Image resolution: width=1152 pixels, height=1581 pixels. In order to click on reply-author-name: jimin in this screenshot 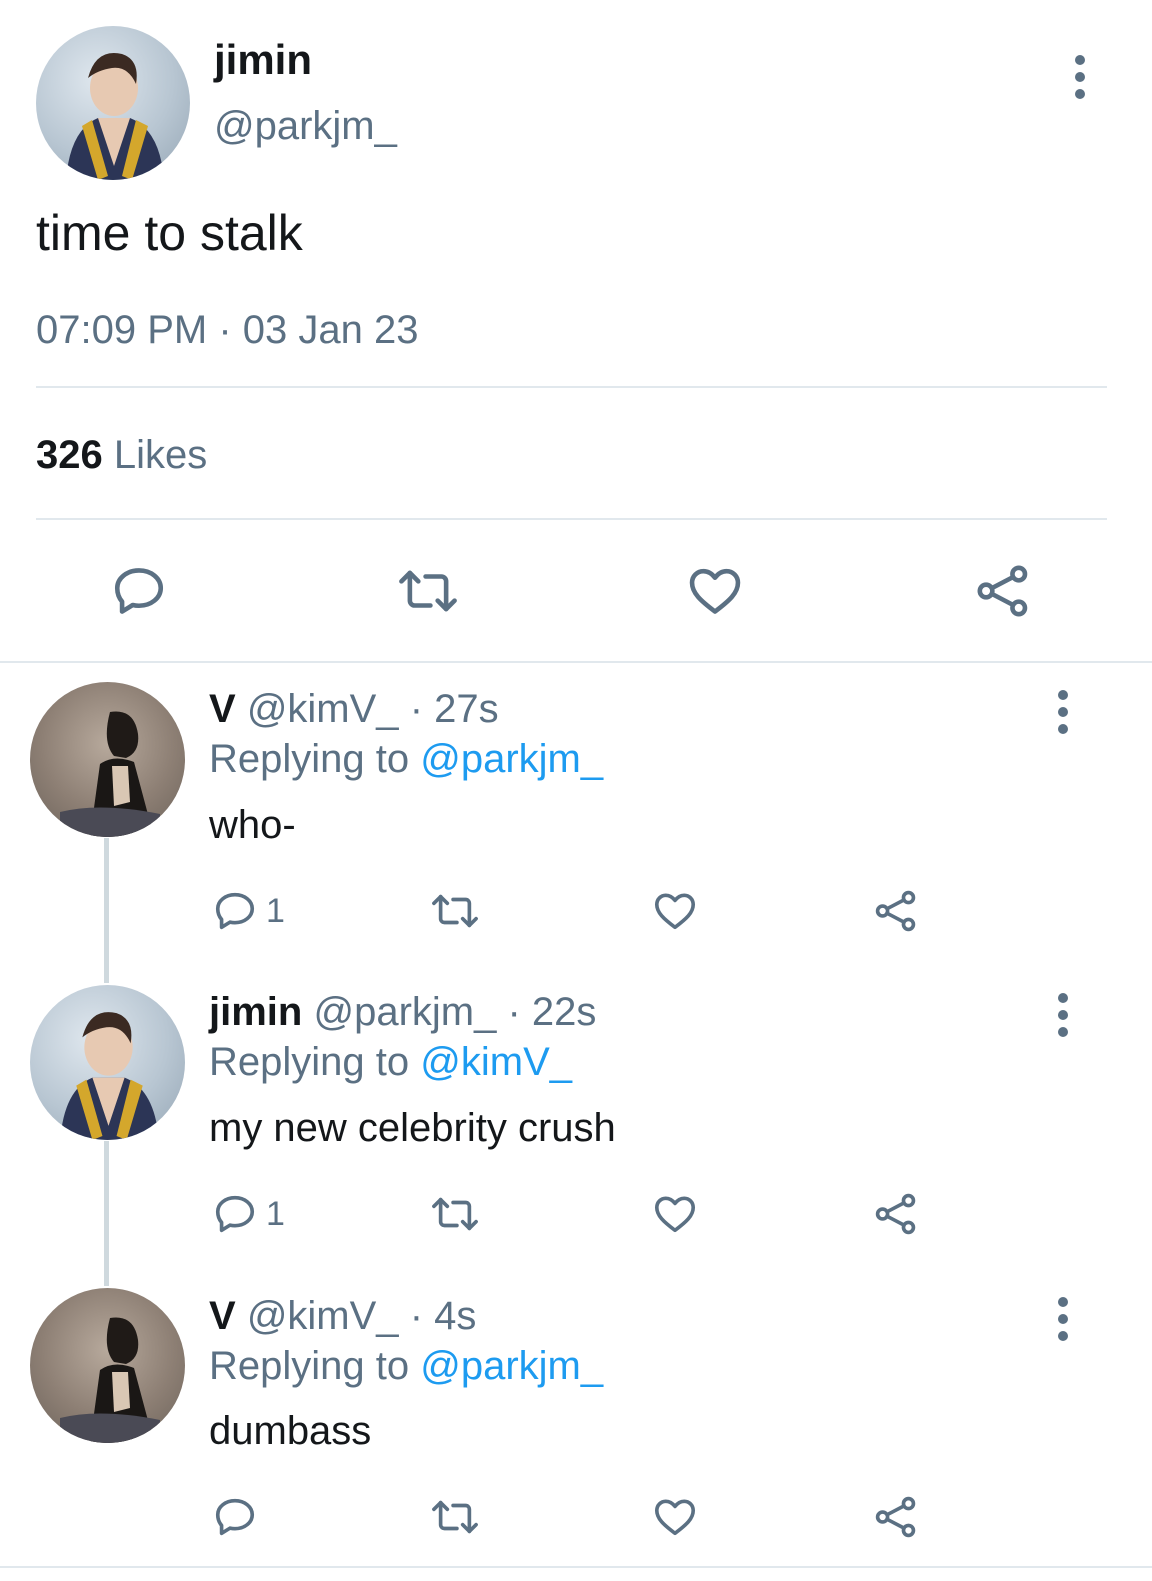, I will do `click(255, 1012)`.